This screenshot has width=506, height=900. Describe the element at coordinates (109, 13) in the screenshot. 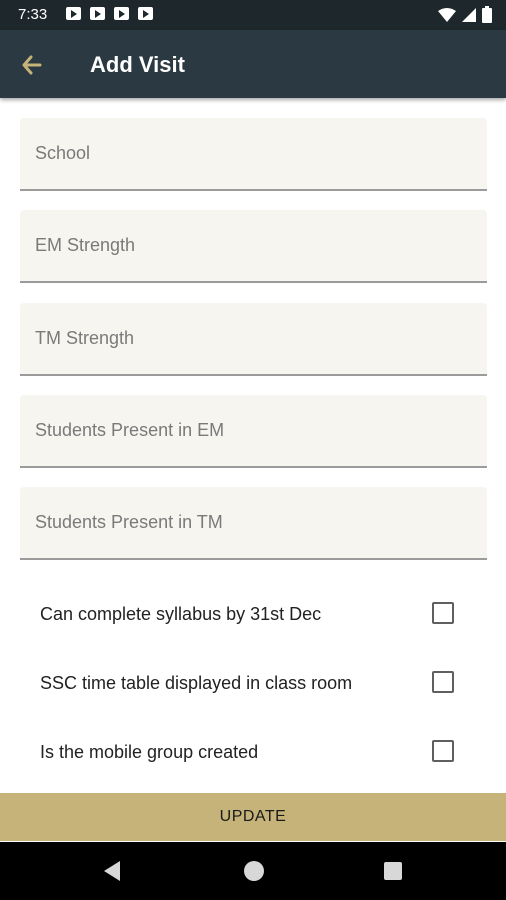

I see `notification-icons` at that location.